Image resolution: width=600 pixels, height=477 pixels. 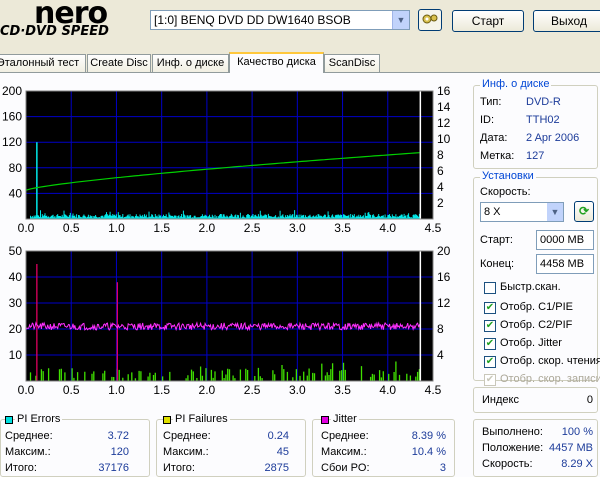 What do you see at coordinates (119, 63) in the screenshot?
I see `tab-create-disc: Create Disc` at bounding box center [119, 63].